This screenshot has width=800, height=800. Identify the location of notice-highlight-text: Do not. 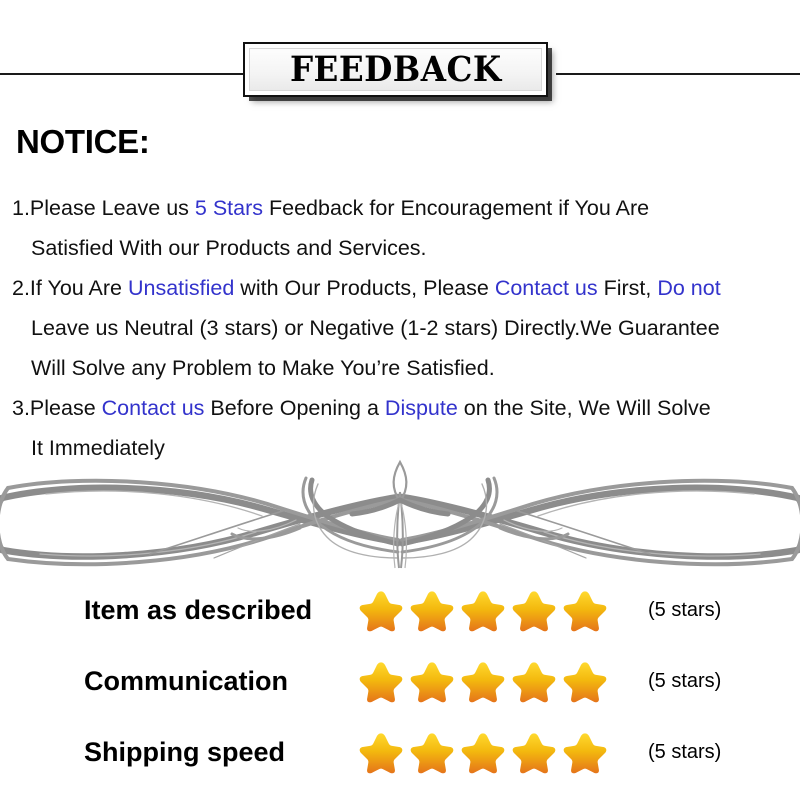
(689, 288).